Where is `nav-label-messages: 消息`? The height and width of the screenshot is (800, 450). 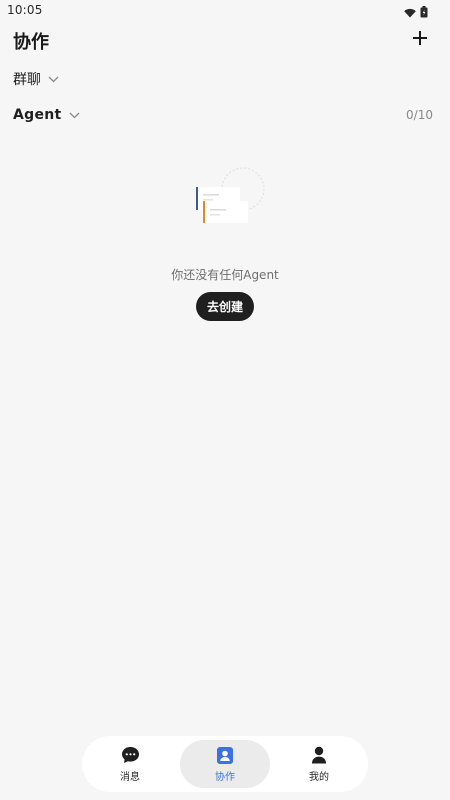 nav-label-messages: 消息 is located at coordinates (130, 777).